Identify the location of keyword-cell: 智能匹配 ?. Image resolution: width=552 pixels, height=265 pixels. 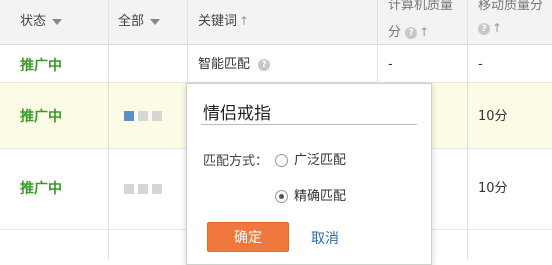
(234, 65).